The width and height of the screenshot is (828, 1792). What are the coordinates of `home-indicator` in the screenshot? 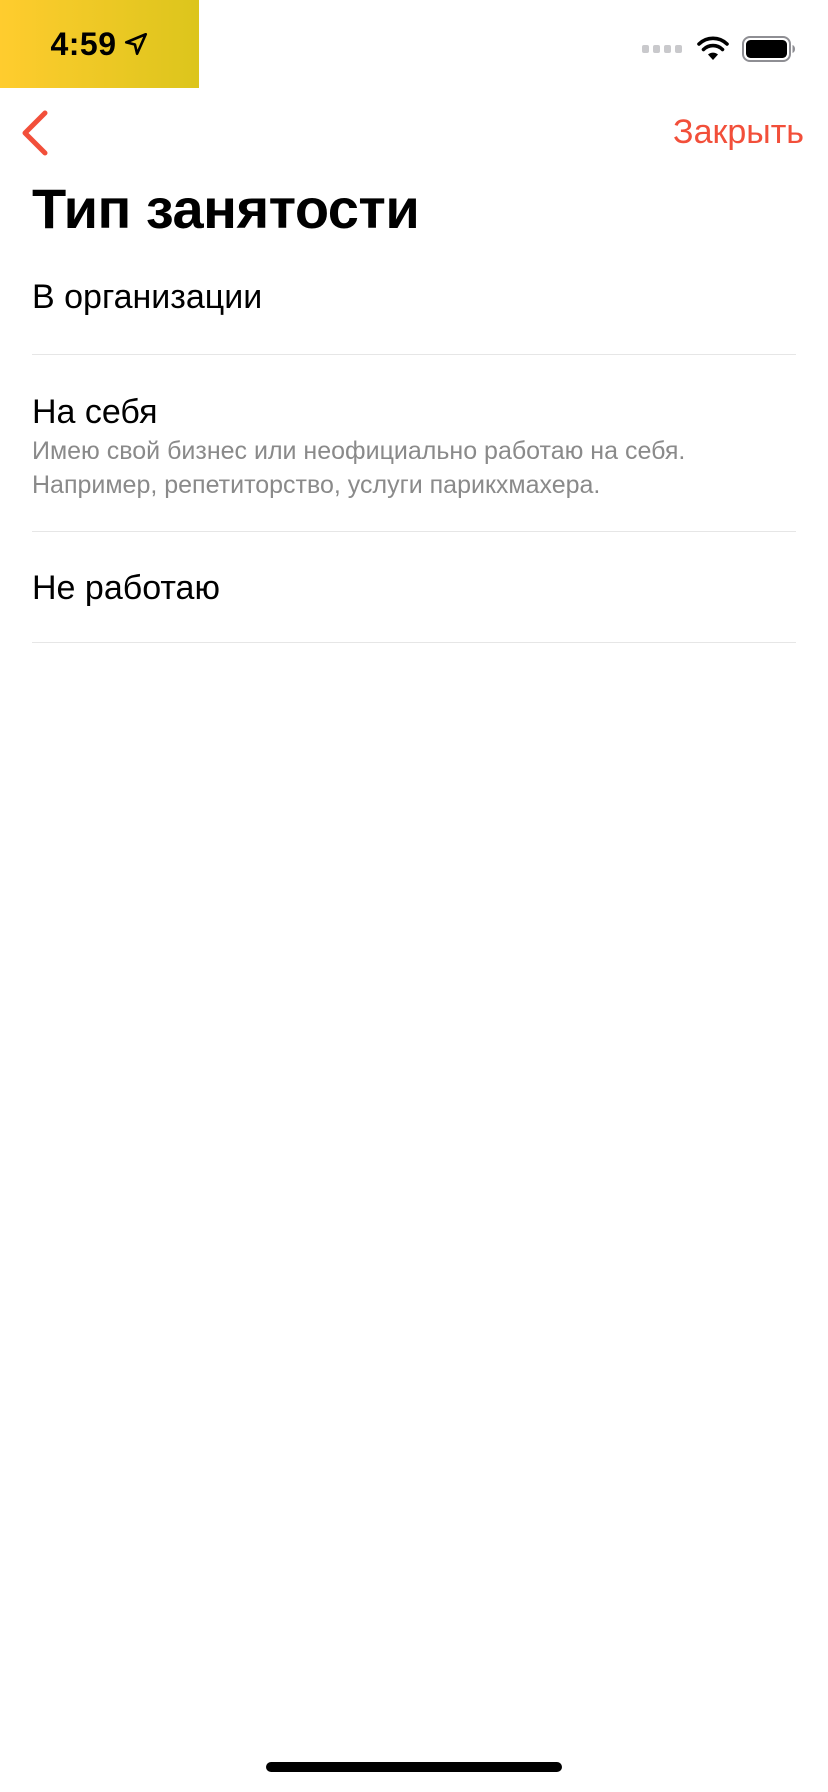 It's located at (414, 1767).